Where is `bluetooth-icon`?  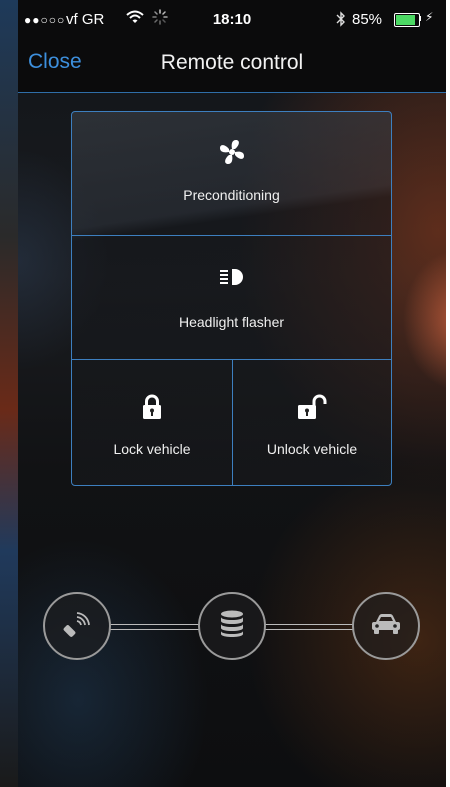 bluetooth-icon is located at coordinates (341, 21).